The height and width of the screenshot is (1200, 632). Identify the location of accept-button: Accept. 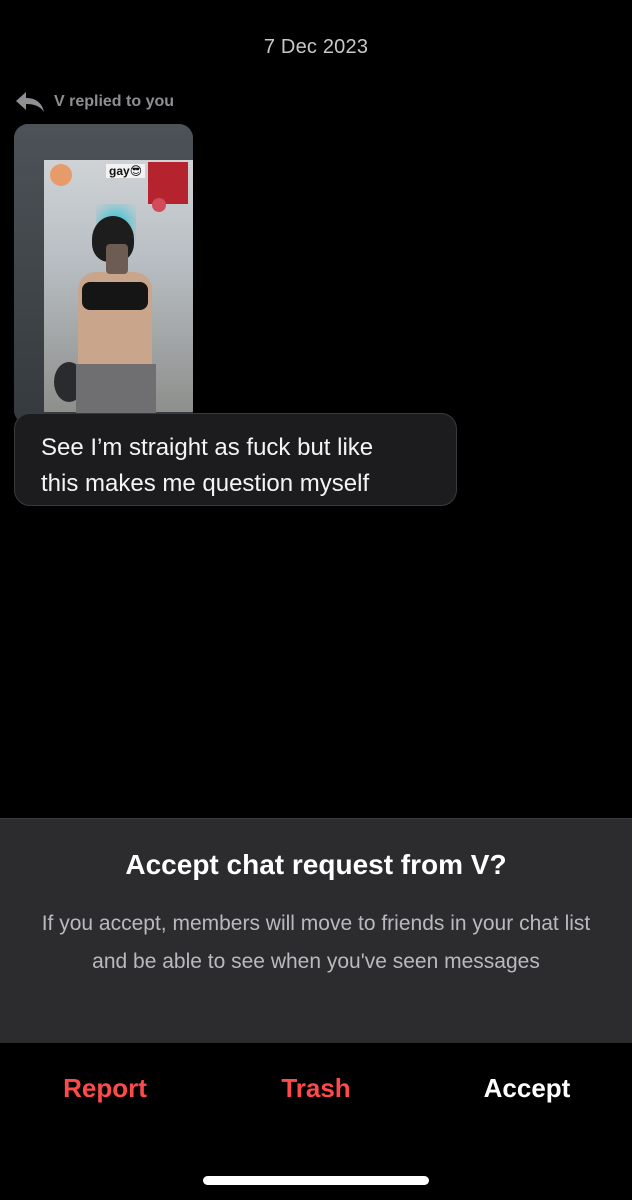
(527, 1088).